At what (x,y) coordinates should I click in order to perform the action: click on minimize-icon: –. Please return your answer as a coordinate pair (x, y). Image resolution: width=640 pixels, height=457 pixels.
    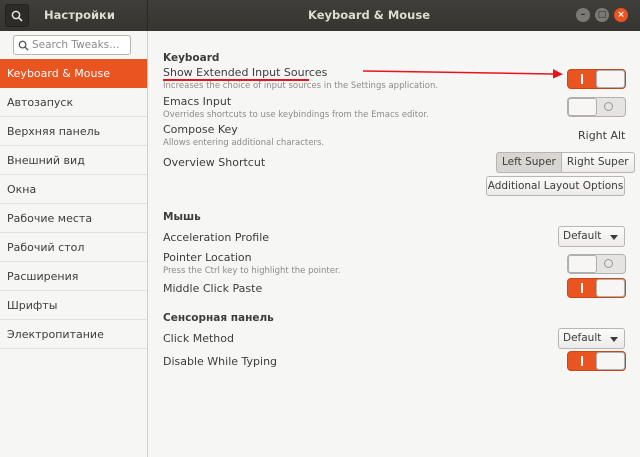
    Looking at the image, I should click on (583, 14).